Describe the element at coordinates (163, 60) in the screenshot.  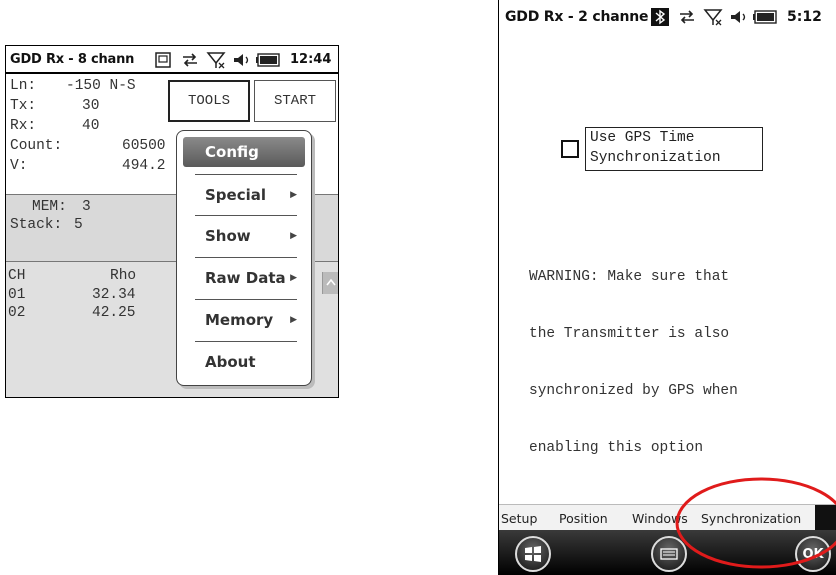
I see `window-icon` at that location.